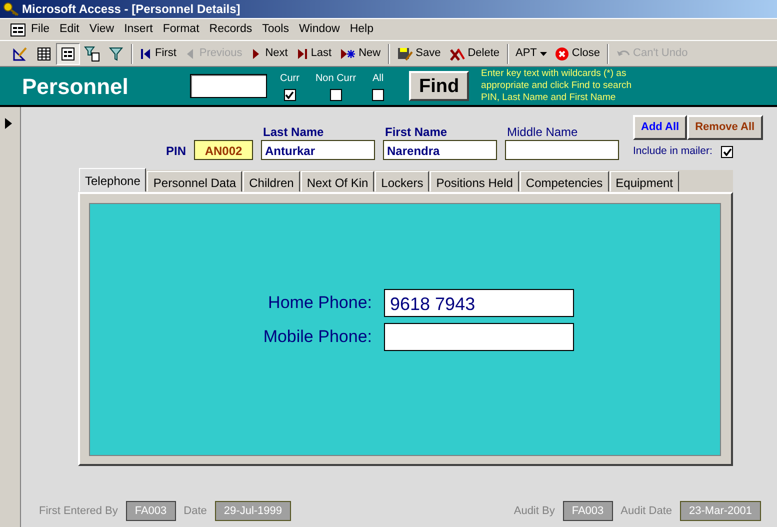 The height and width of the screenshot is (527, 777). Describe the element at coordinates (228, 86) in the screenshot. I see `search-field` at that location.